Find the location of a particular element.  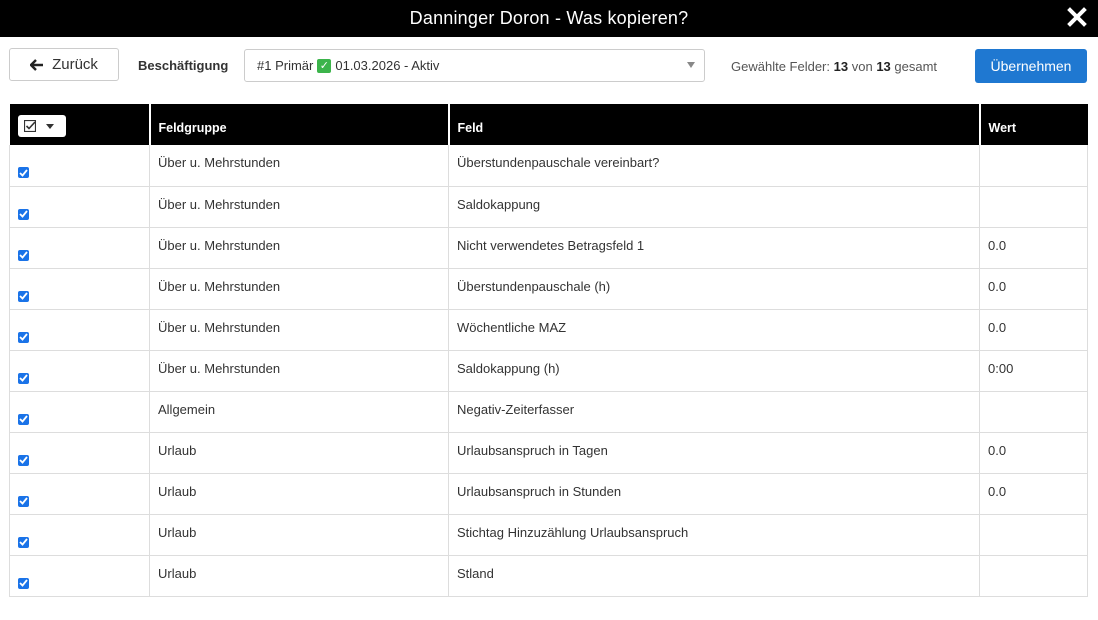

table-row: Allgemein Negativ-Zeiterfasser is located at coordinates (548, 411).